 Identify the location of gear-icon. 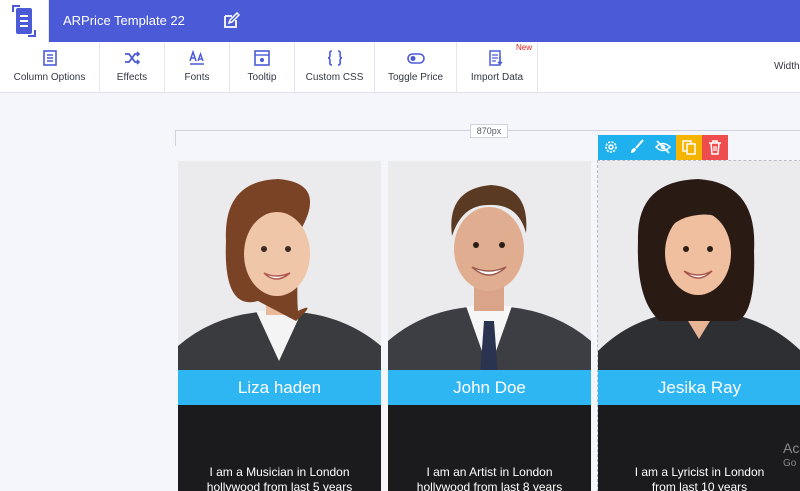
(611, 147).